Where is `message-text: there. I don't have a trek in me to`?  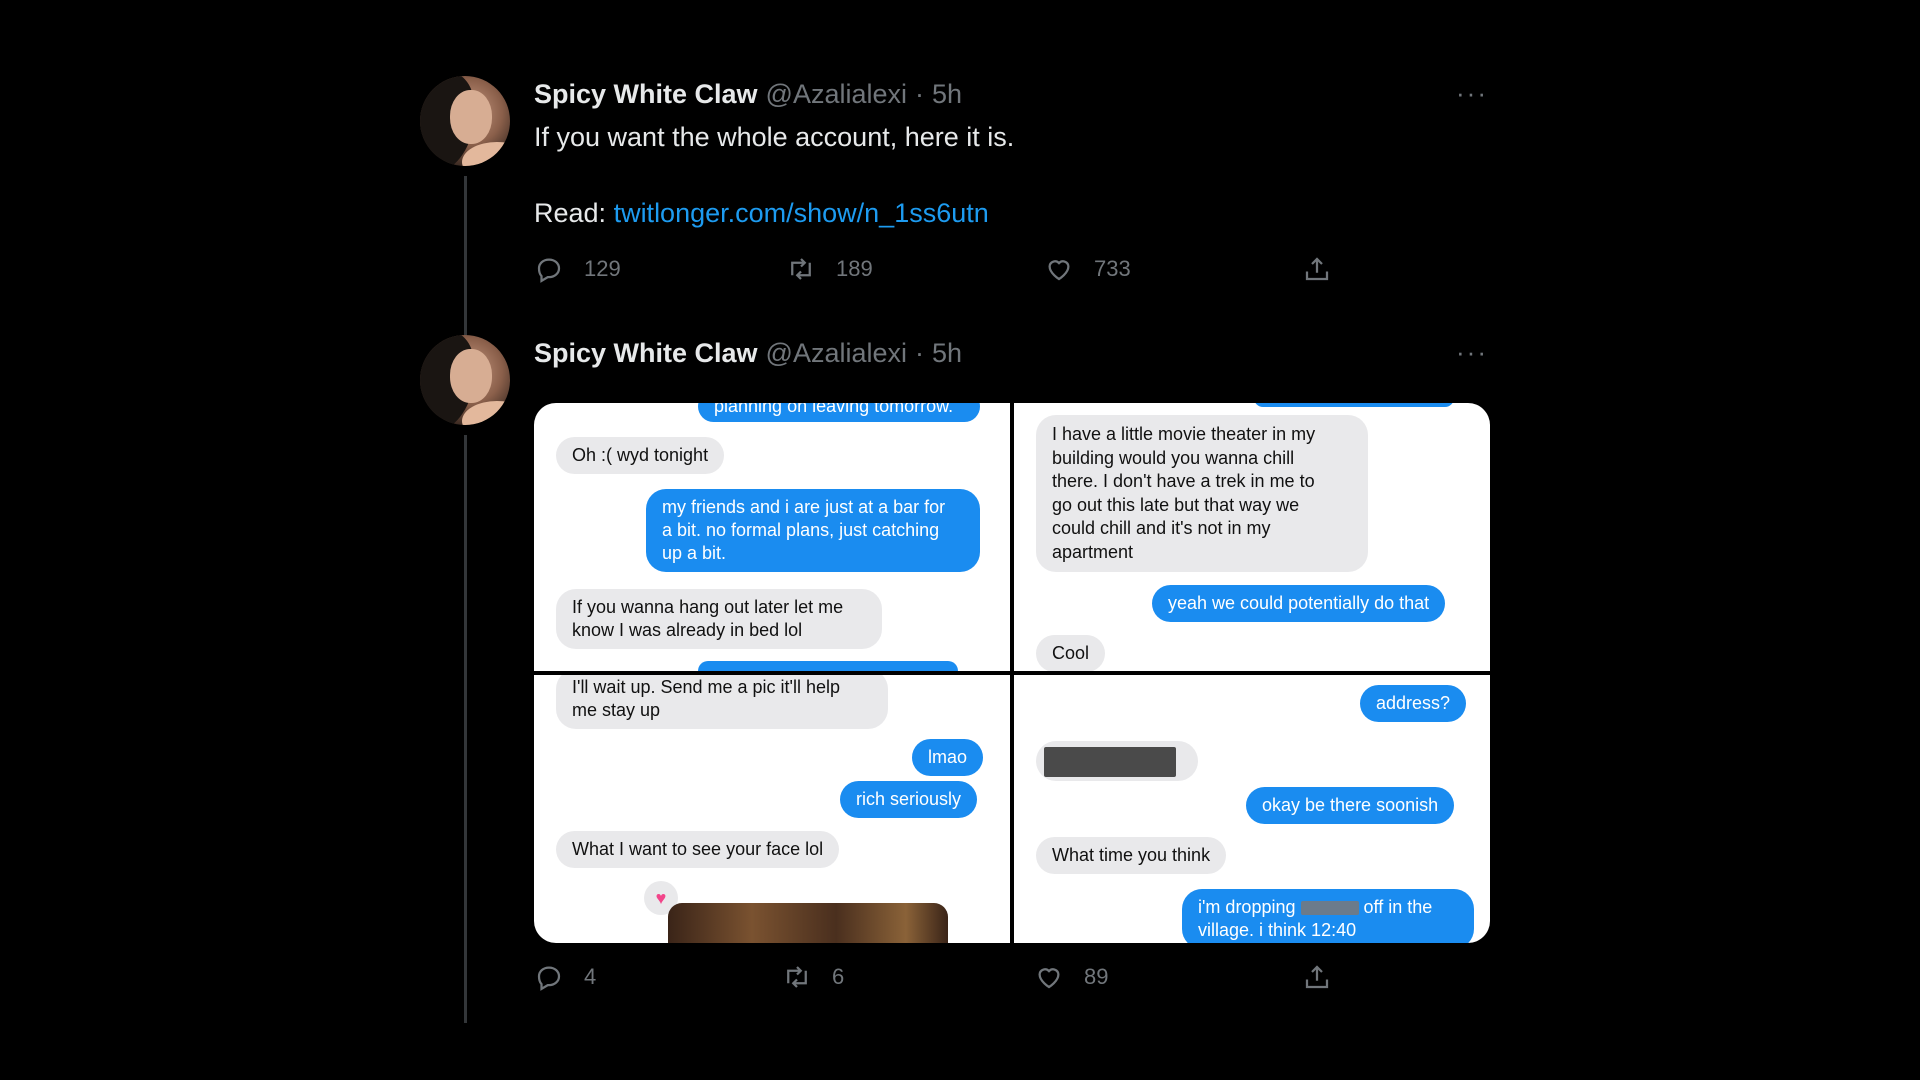
message-text: there. I don't have a trek in me to is located at coordinates (1183, 481).